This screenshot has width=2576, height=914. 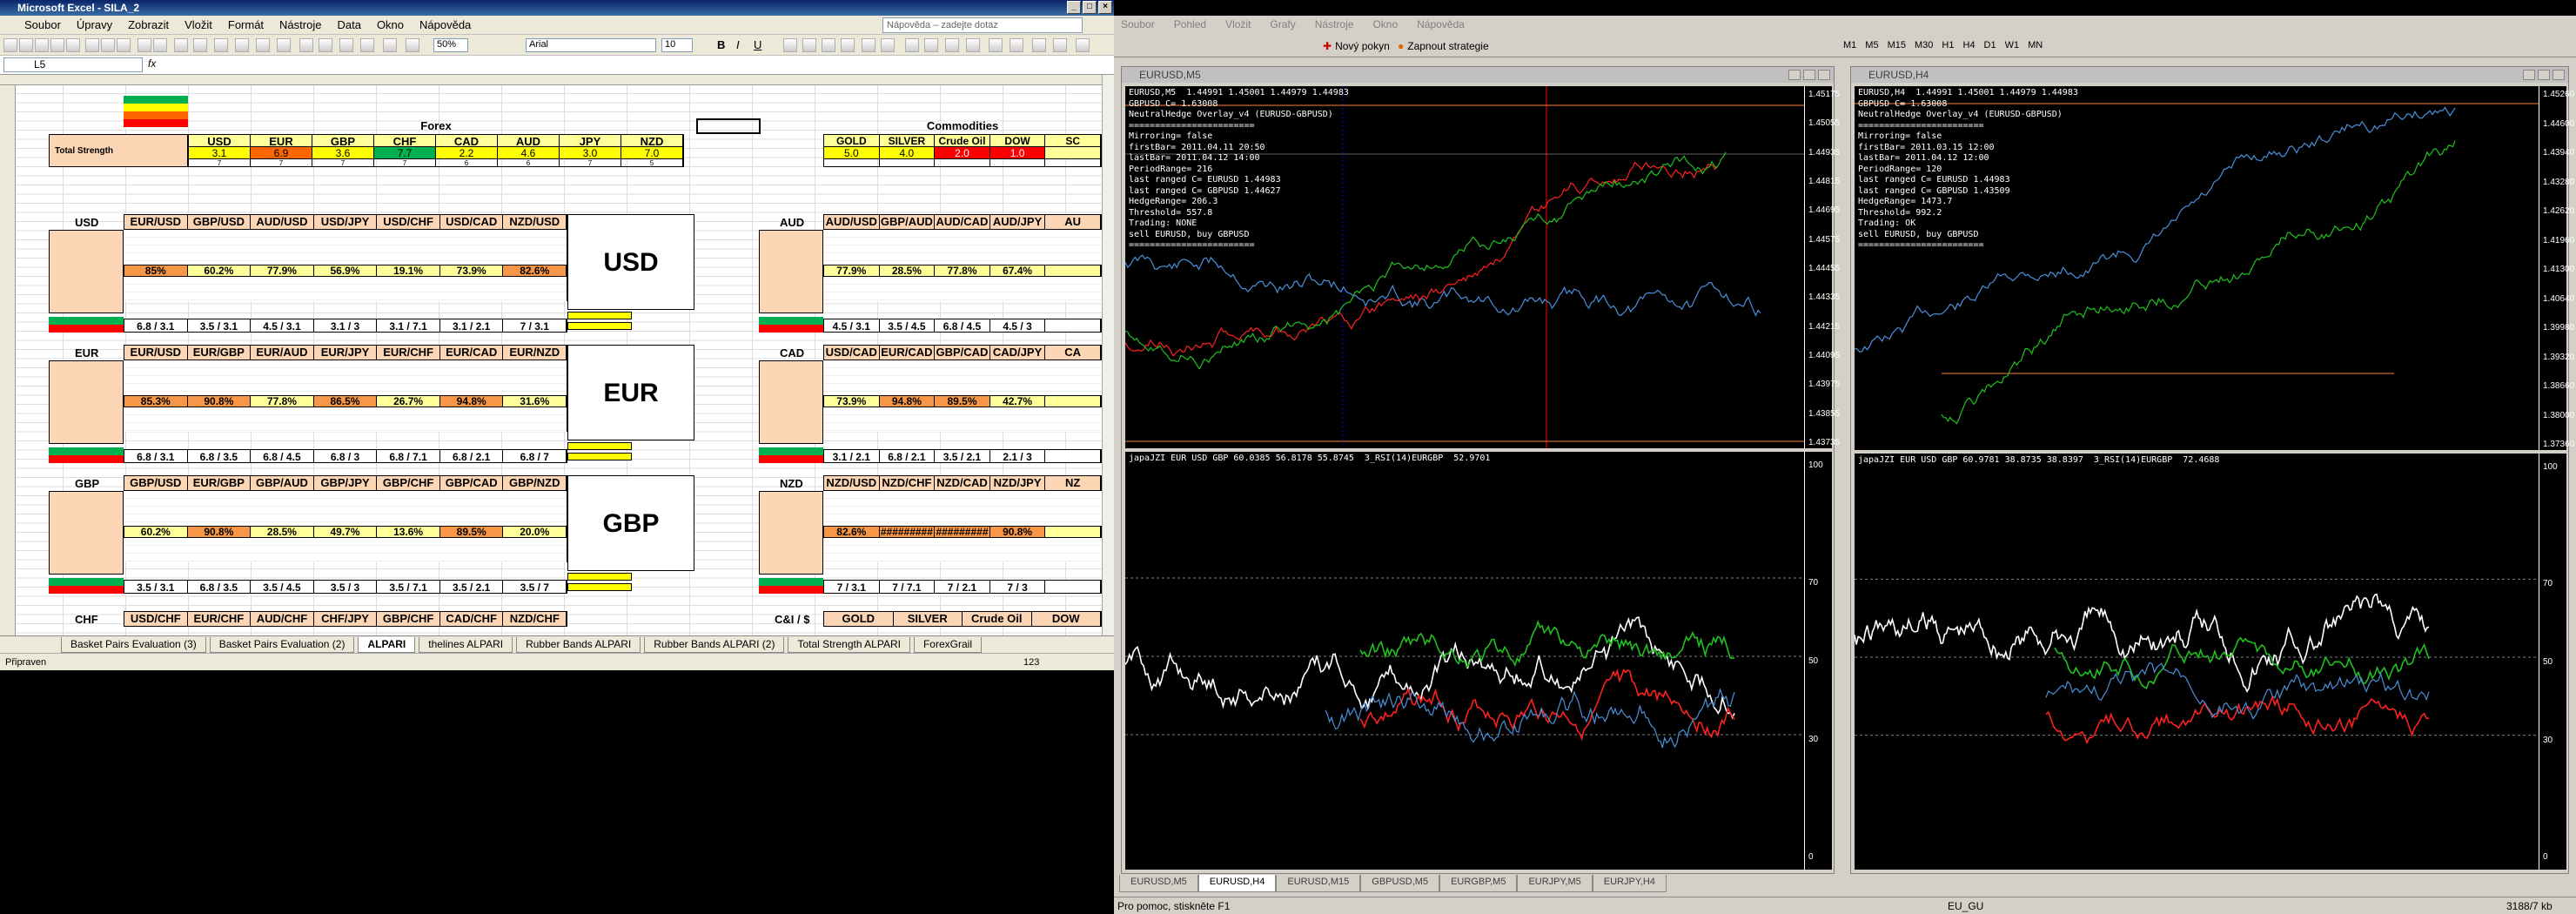 I want to click on sheet-tab: Rubber Bands ALPARI (2), so click(x=714, y=644).